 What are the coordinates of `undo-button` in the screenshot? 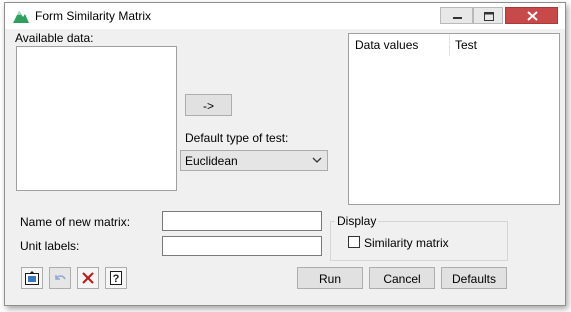 It's located at (60, 278).